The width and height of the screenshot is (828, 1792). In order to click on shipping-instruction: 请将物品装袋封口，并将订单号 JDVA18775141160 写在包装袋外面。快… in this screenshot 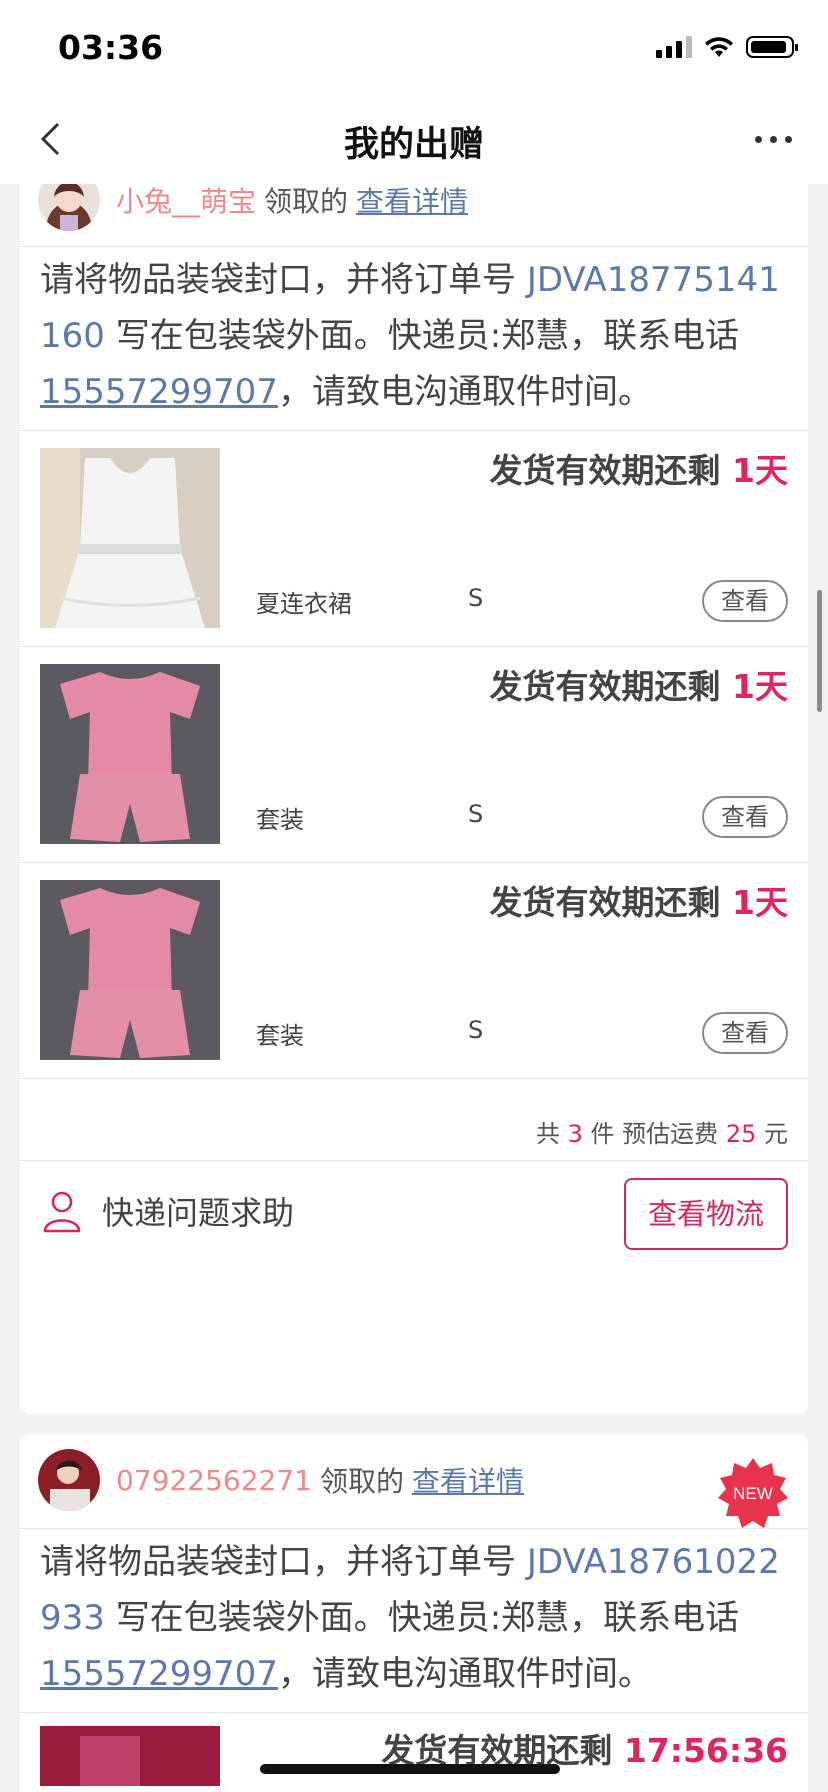, I will do `click(414, 336)`.